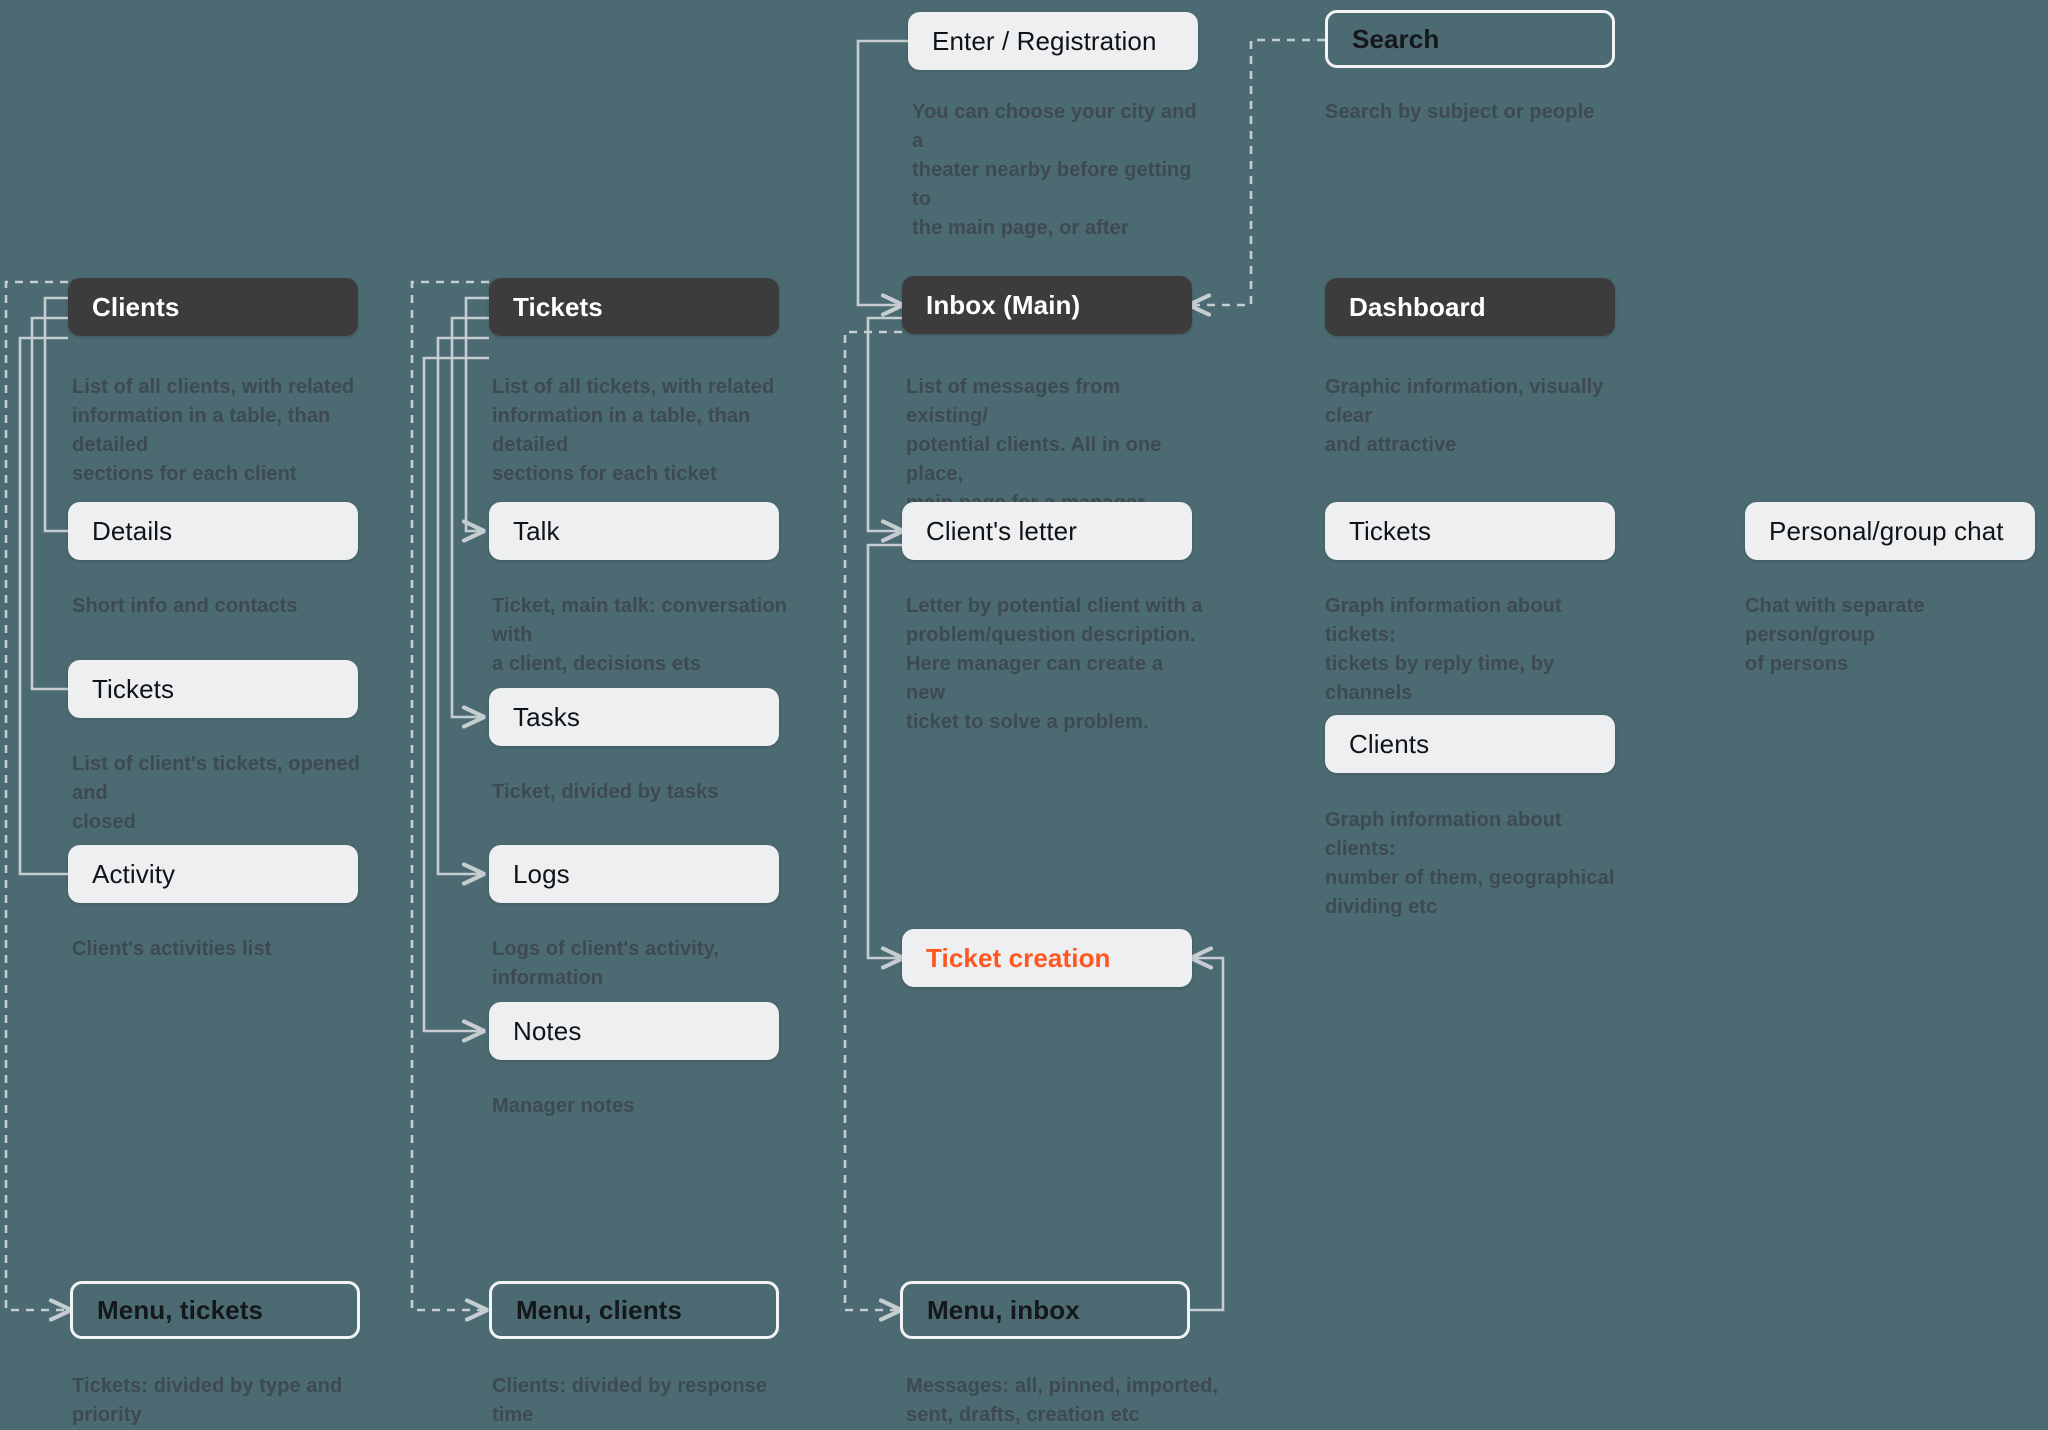 The image size is (2048, 1430). What do you see at coordinates (634, 717) in the screenshot?
I see `node-tickets-tasks: Tasks` at bounding box center [634, 717].